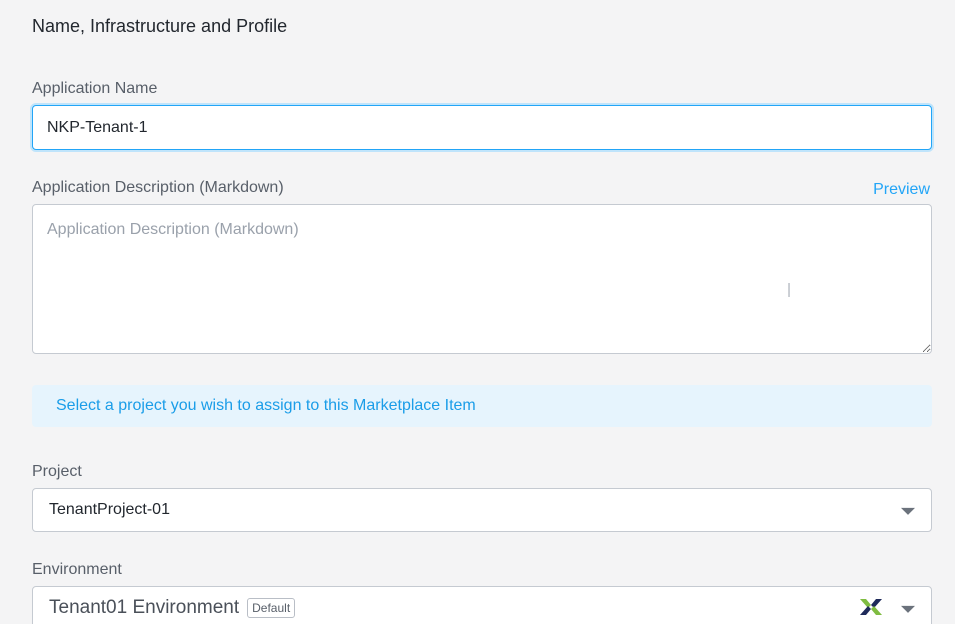 The width and height of the screenshot is (955, 624). What do you see at coordinates (109, 509) in the screenshot?
I see `project-select-value: TenantProject-01` at bounding box center [109, 509].